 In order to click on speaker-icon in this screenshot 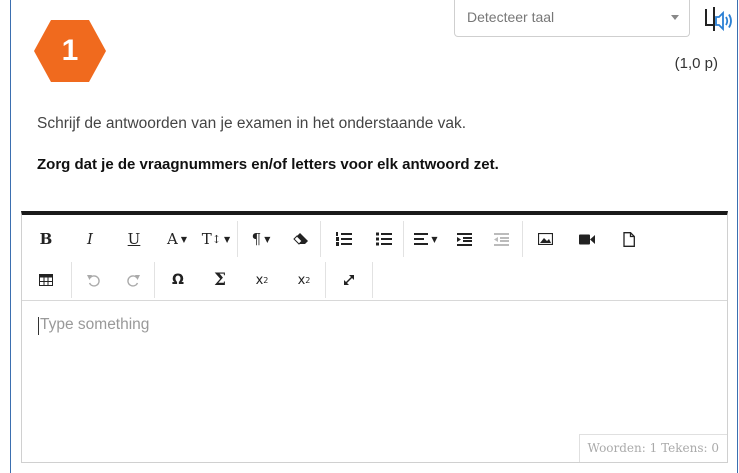, I will do `click(718, 19)`.